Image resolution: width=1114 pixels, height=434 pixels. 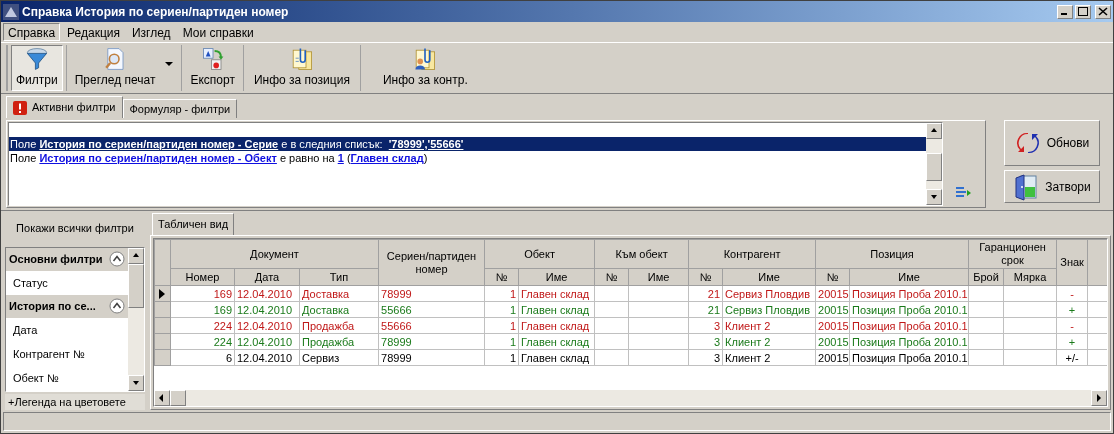 I want to click on warning-icon, so click(x=20, y=107).